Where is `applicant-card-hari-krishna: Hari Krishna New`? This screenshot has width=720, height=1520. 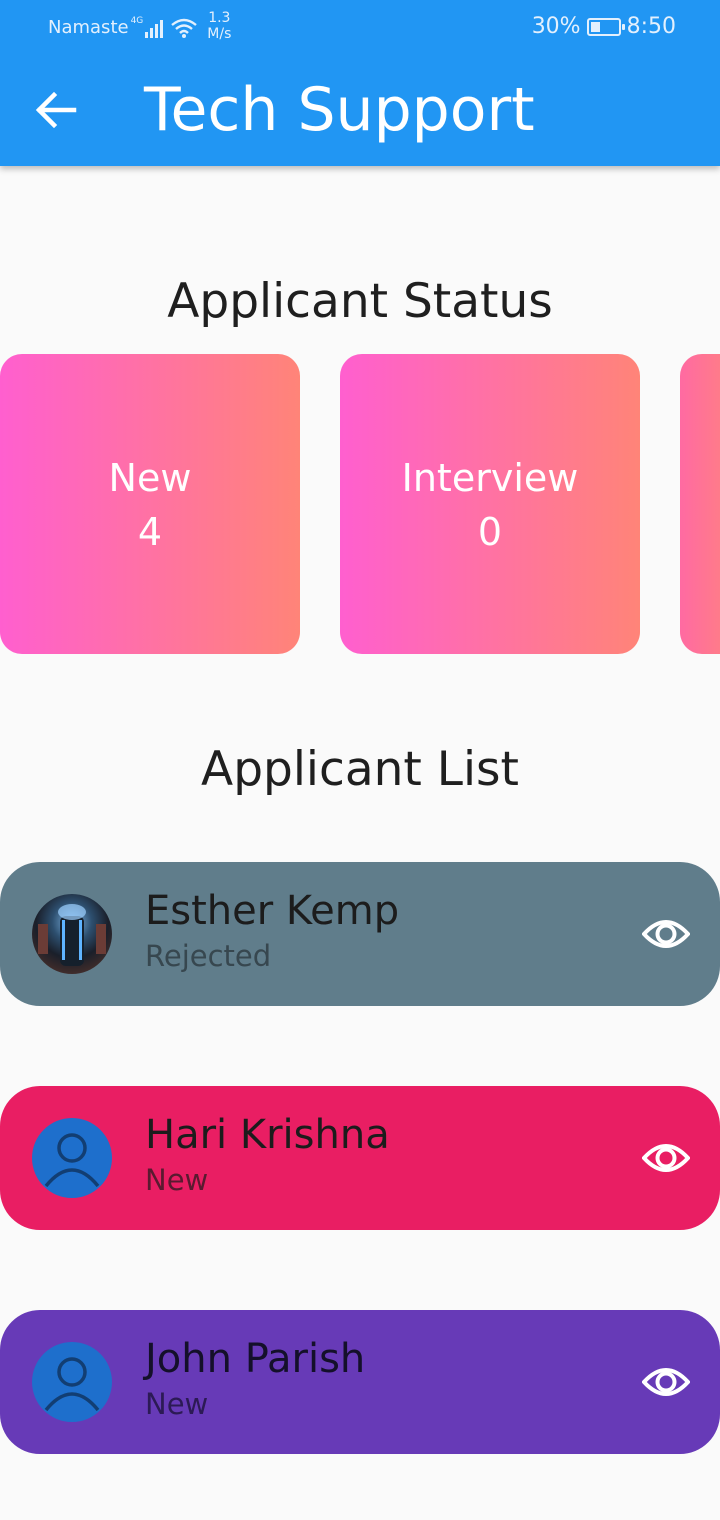
applicant-card-hari-krishna: Hari Krishna New is located at coordinates (360, 1158).